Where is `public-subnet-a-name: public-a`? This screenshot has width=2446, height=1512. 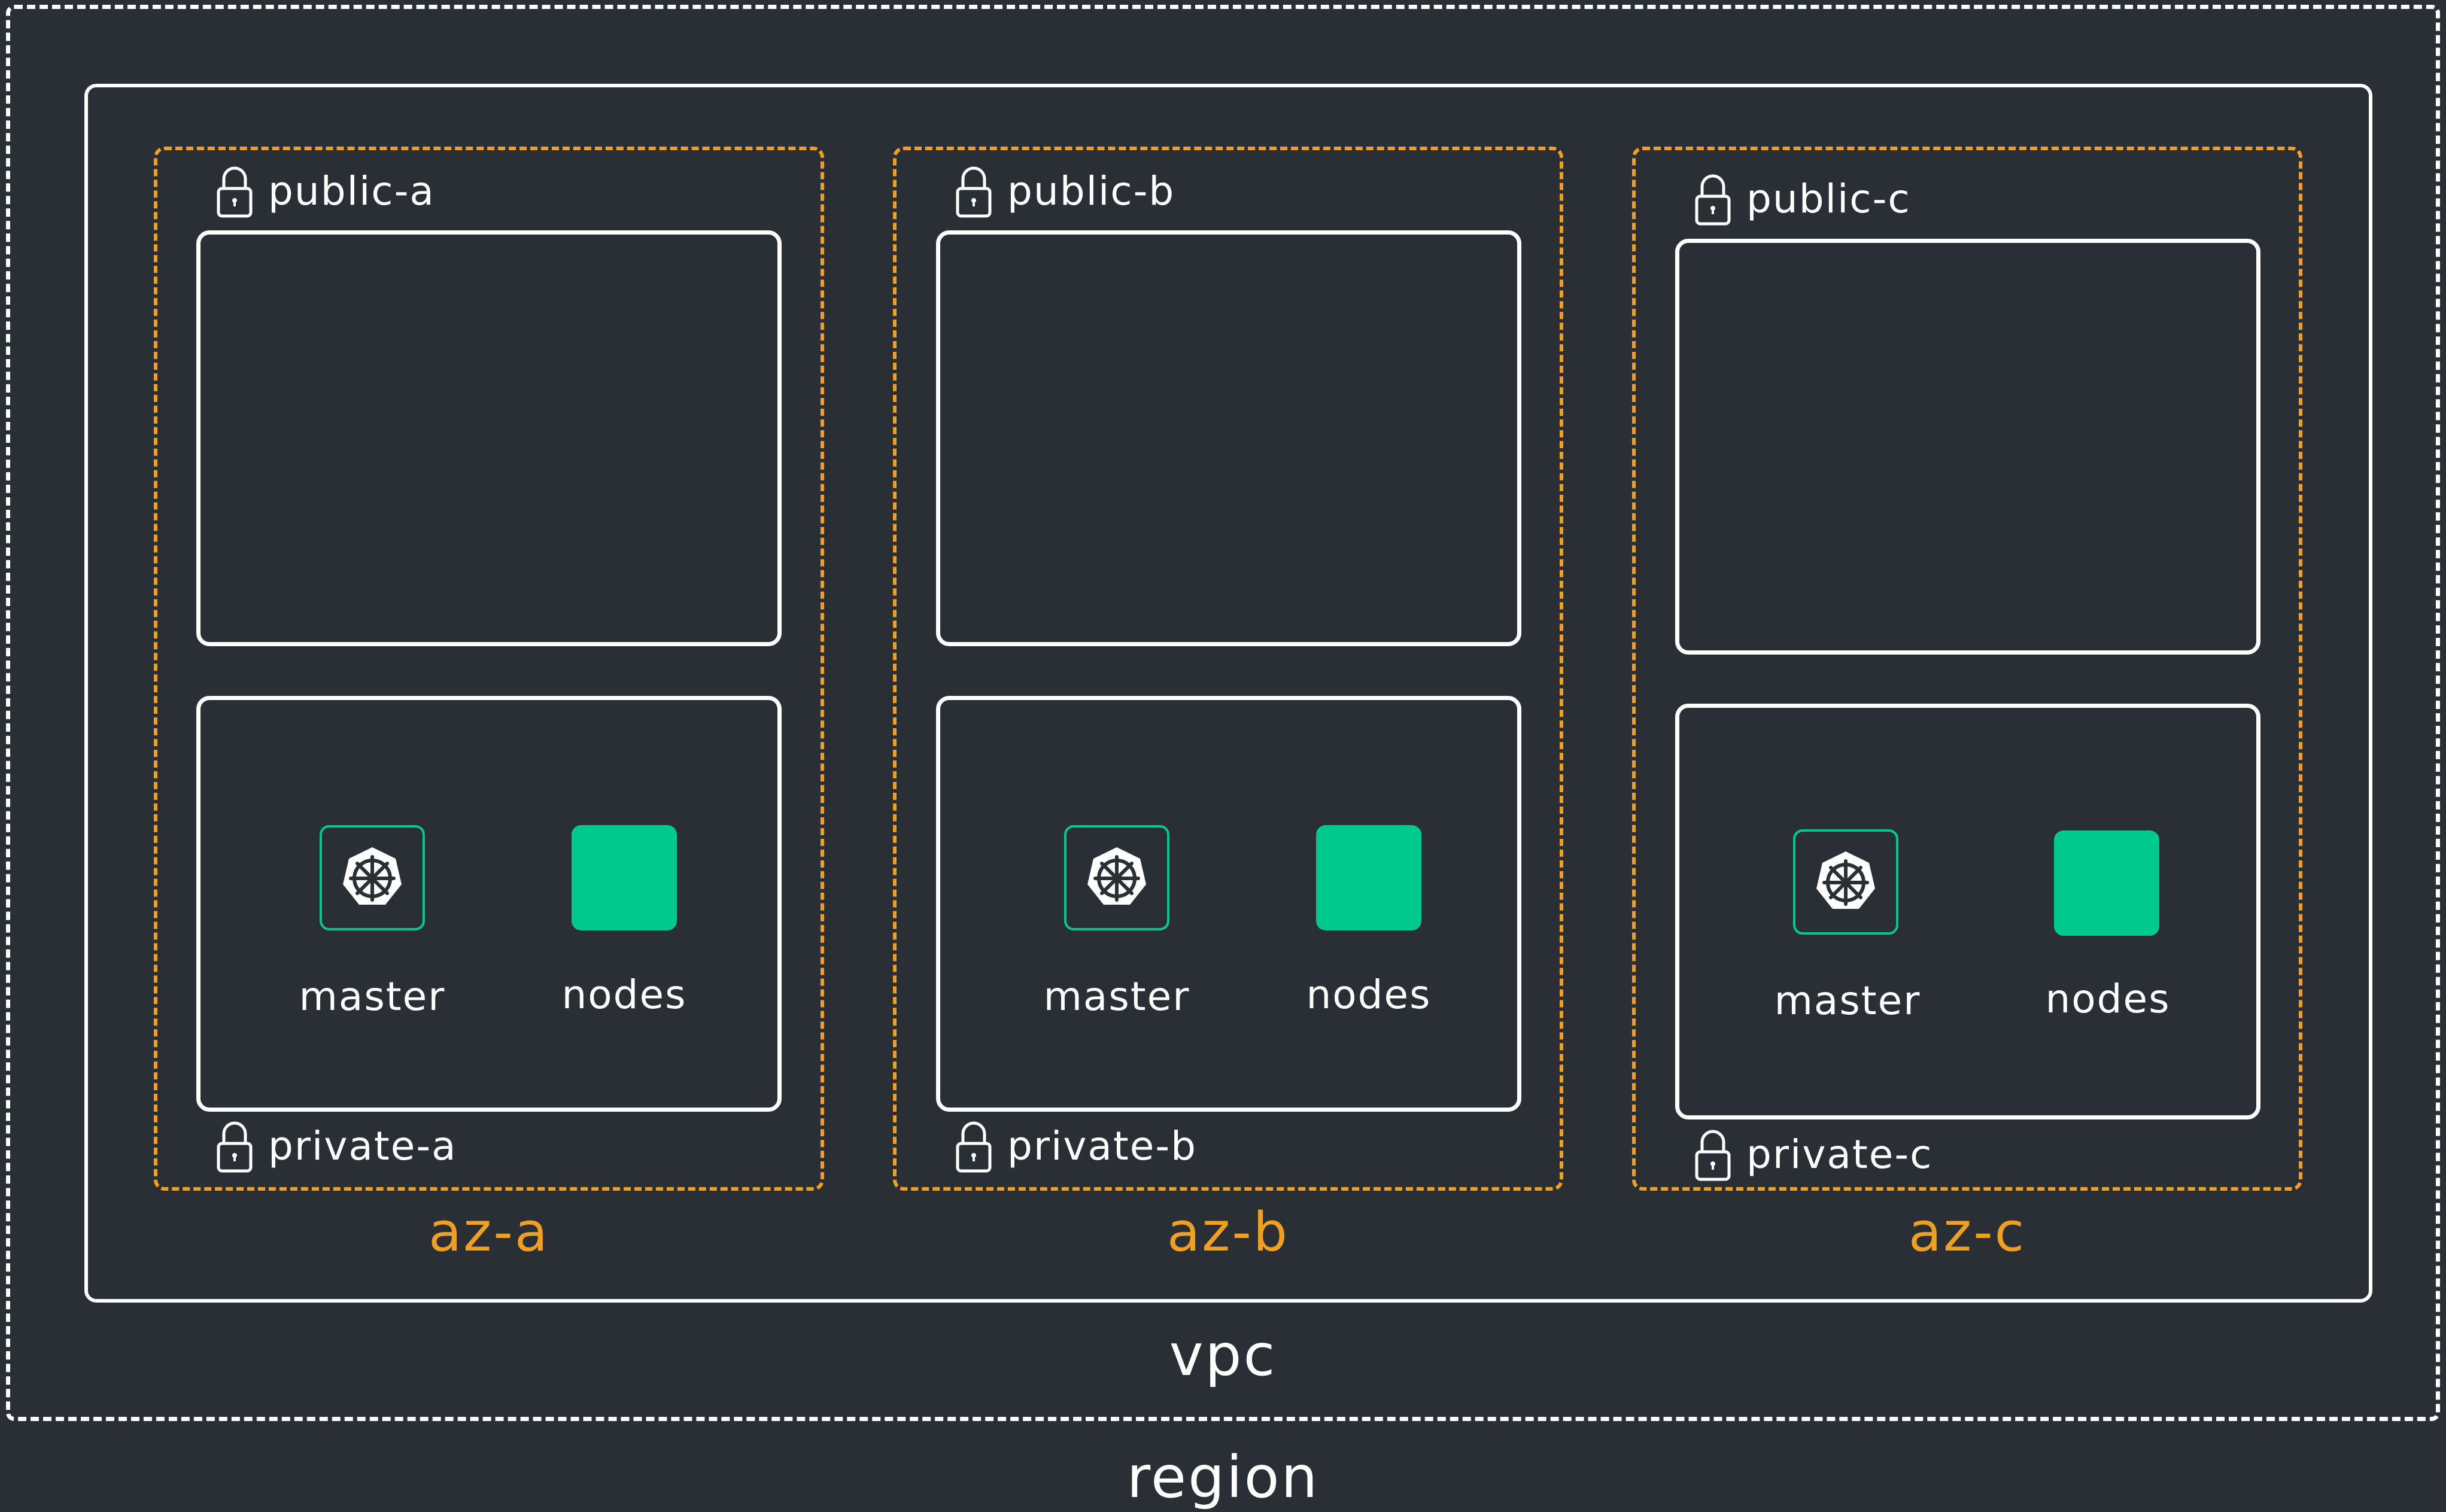
public-subnet-a-name: public-a is located at coordinates (351, 191).